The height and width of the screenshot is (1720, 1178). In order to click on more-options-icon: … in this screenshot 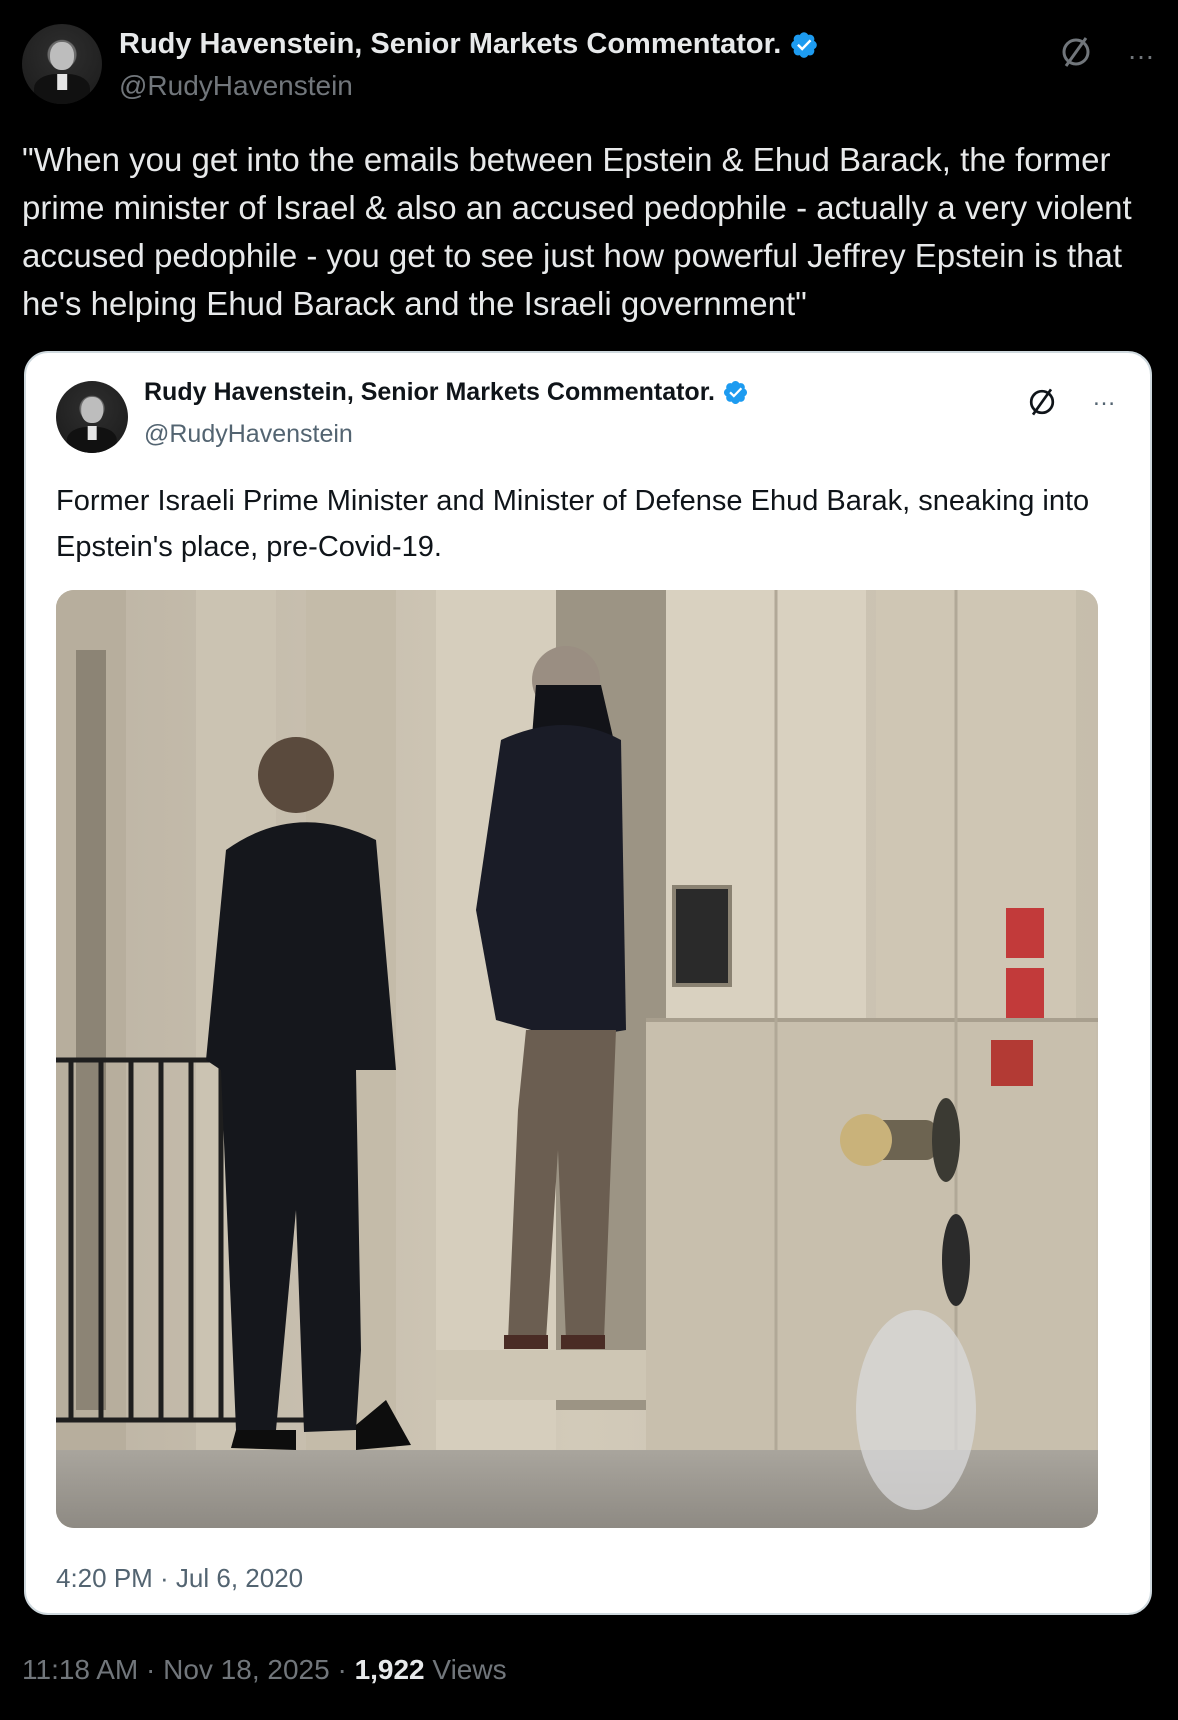, I will do `click(1141, 50)`.